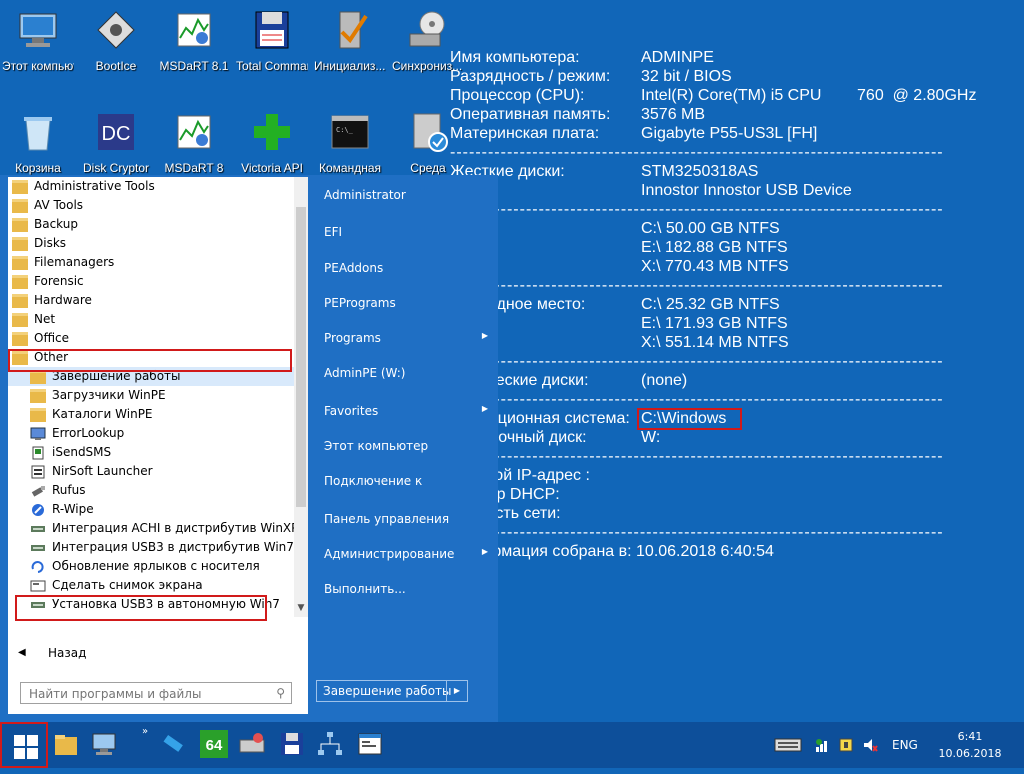 The height and width of the screenshot is (774, 1024). Describe the element at coordinates (970, 745) in the screenshot. I see `clock: 6:41 10.06.2018` at that location.